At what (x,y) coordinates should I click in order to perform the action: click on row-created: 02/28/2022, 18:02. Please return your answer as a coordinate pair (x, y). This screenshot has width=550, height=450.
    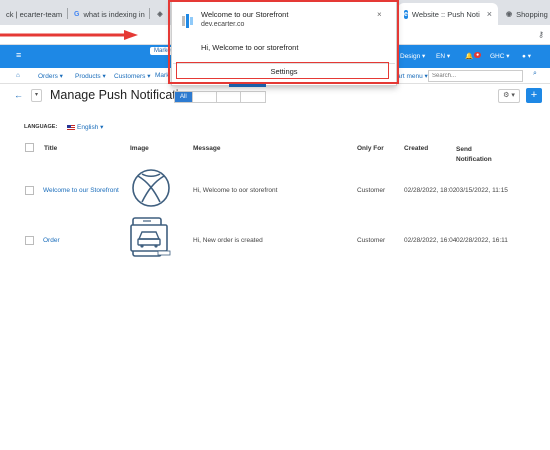
    Looking at the image, I should click on (430, 190).